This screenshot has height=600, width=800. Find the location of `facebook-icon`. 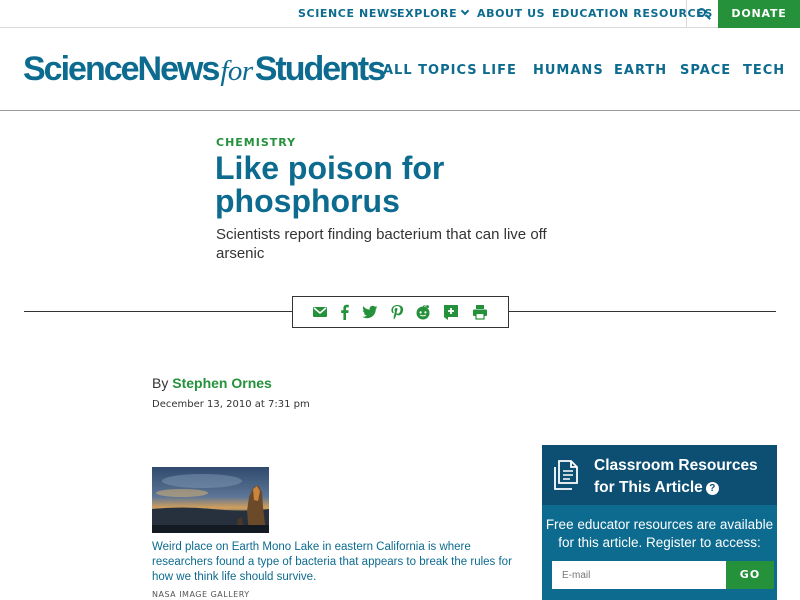

facebook-icon is located at coordinates (345, 312).